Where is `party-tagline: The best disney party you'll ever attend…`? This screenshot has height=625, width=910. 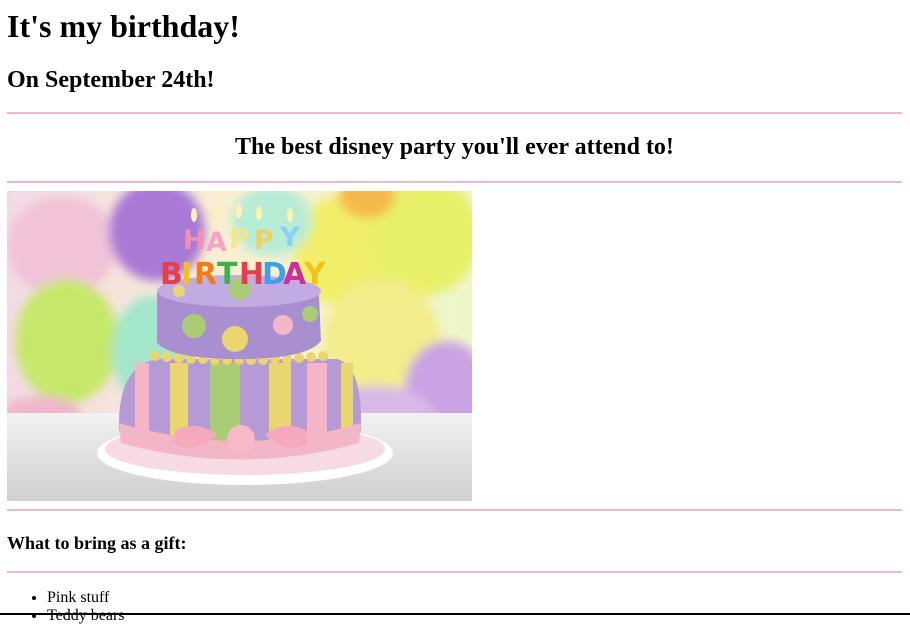 party-tagline: The best disney party you'll ever attend… is located at coordinates (454, 147).